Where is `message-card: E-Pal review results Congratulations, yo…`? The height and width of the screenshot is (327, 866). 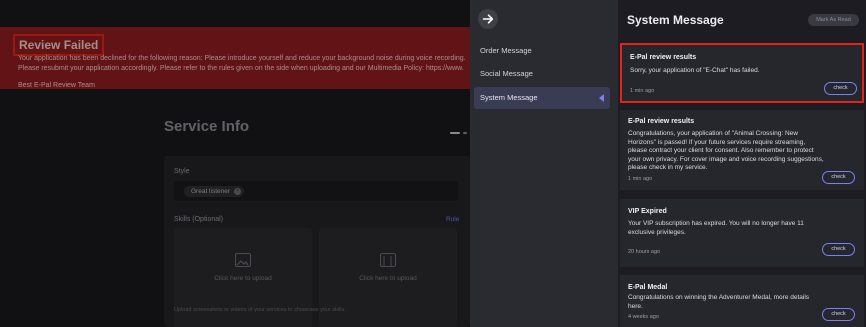 message-card: E-Pal review results Congratulations, yo… is located at coordinates (742, 150).